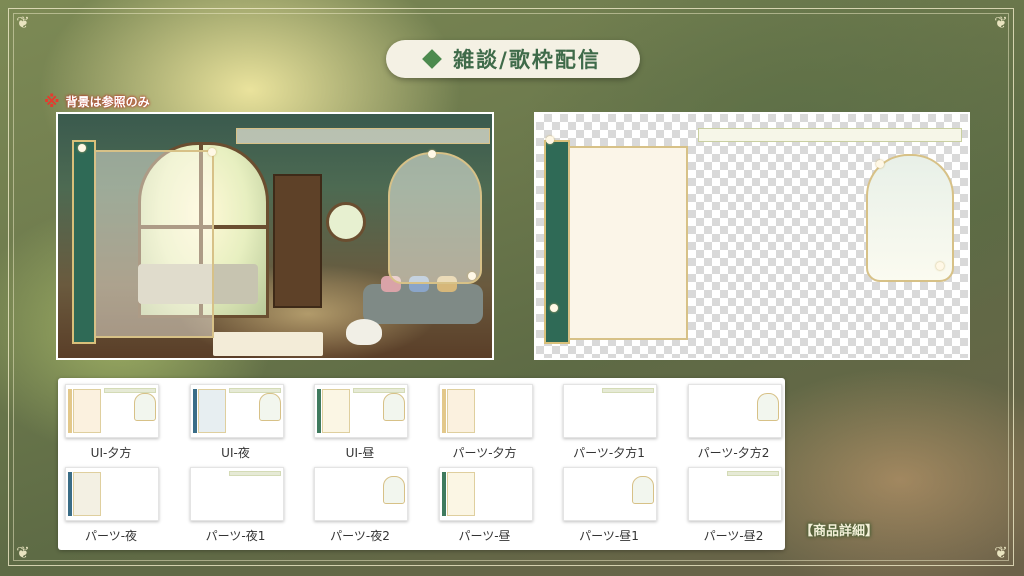 The height and width of the screenshot is (576, 1024). I want to click on asterisk-icon: ※, so click(52, 101).